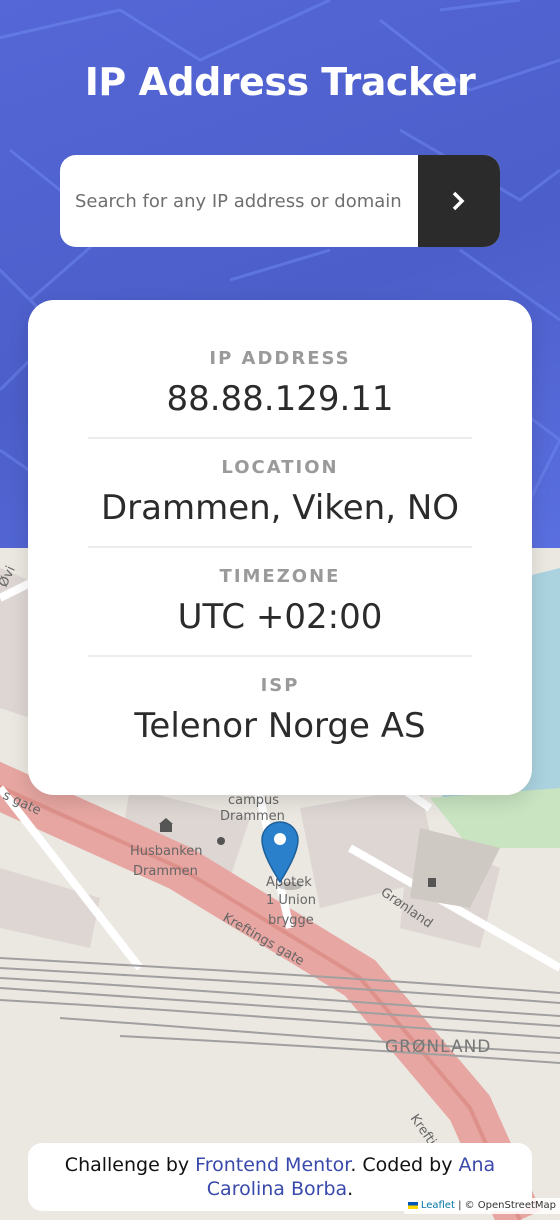  Describe the element at coordinates (438, 1205) in the screenshot. I see `leaflet-link: Leaflet` at that location.